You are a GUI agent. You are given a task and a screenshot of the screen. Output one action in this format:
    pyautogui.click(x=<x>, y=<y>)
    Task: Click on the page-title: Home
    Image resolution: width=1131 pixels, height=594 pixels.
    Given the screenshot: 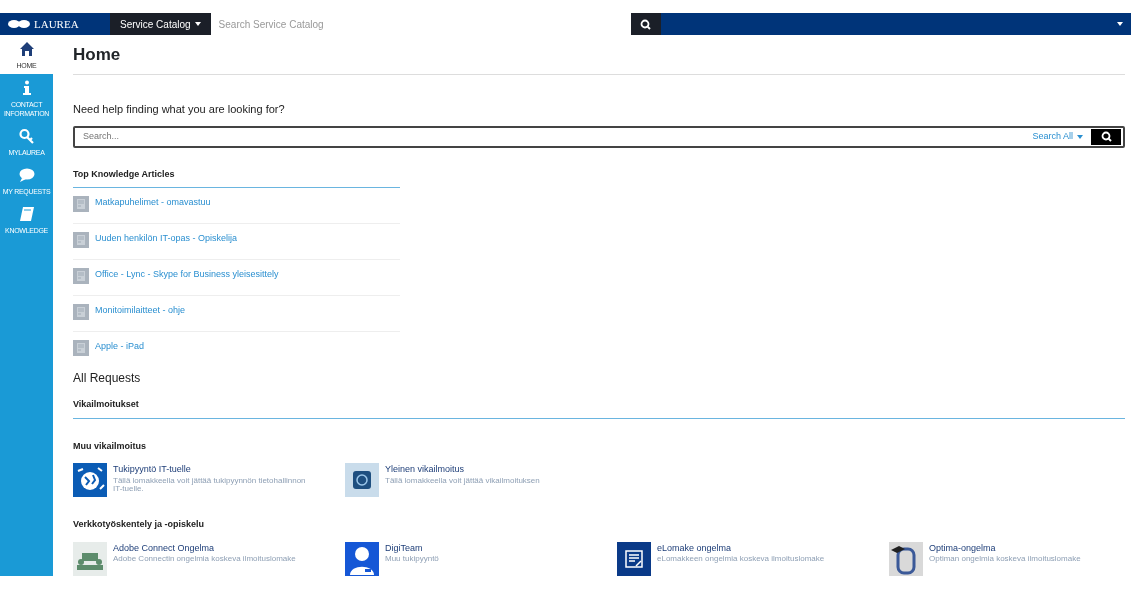 What is the action you would take?
    pyautogui.click(x=599, y=60)
    